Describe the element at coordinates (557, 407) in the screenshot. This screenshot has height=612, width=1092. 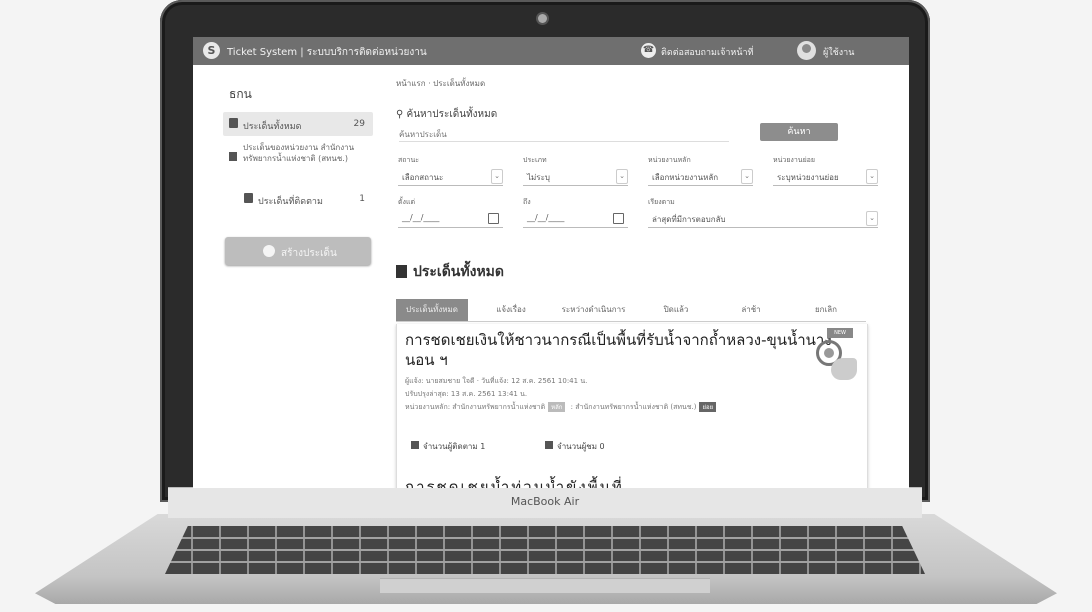
I see `main-dept-tag: หลัก` at that location.